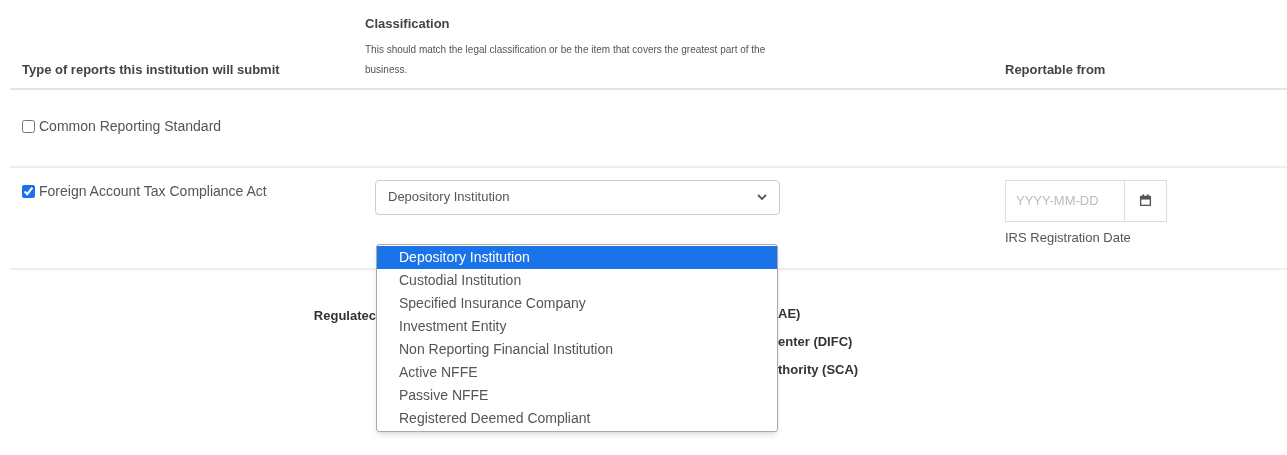 This screenshot has height=455, width=1287. I want to click on dropdown-option: Registered Deemed Compliant, so click(577, 418).